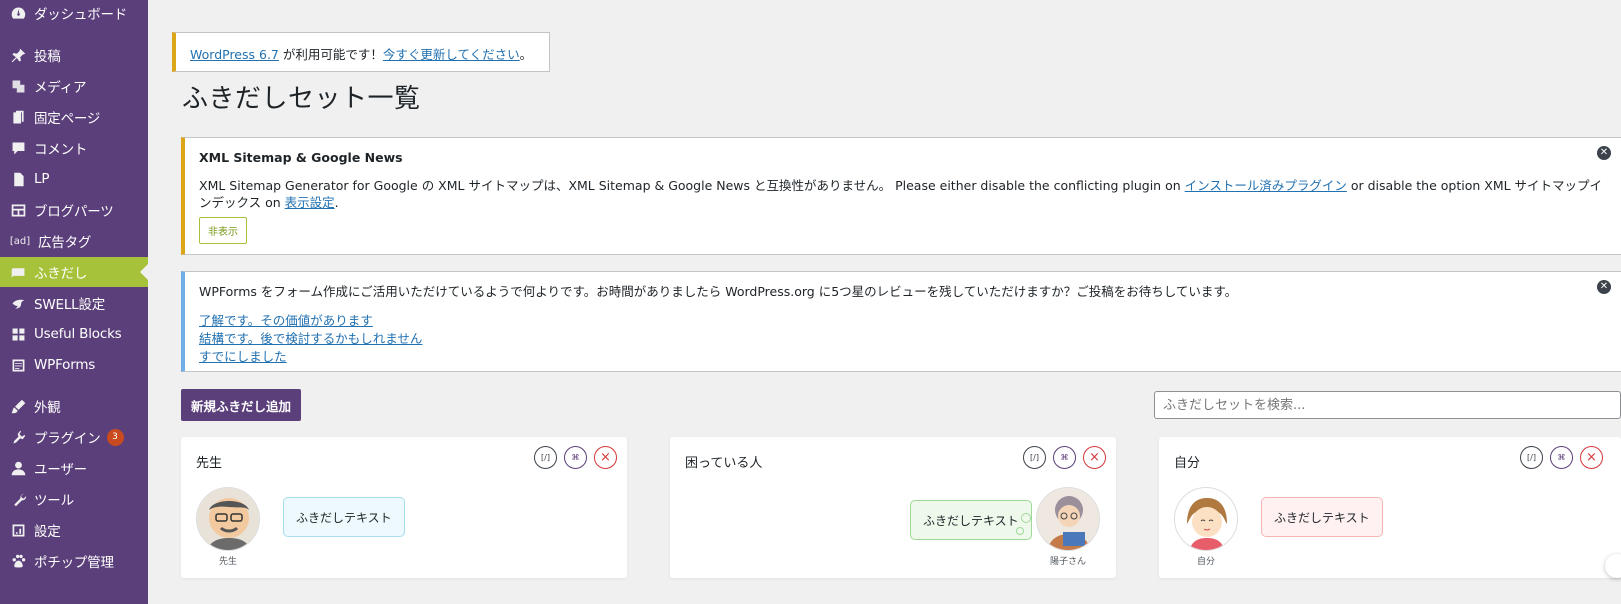  I want to click on menu-dashboard: ダッシュボード, so click(74, 14).